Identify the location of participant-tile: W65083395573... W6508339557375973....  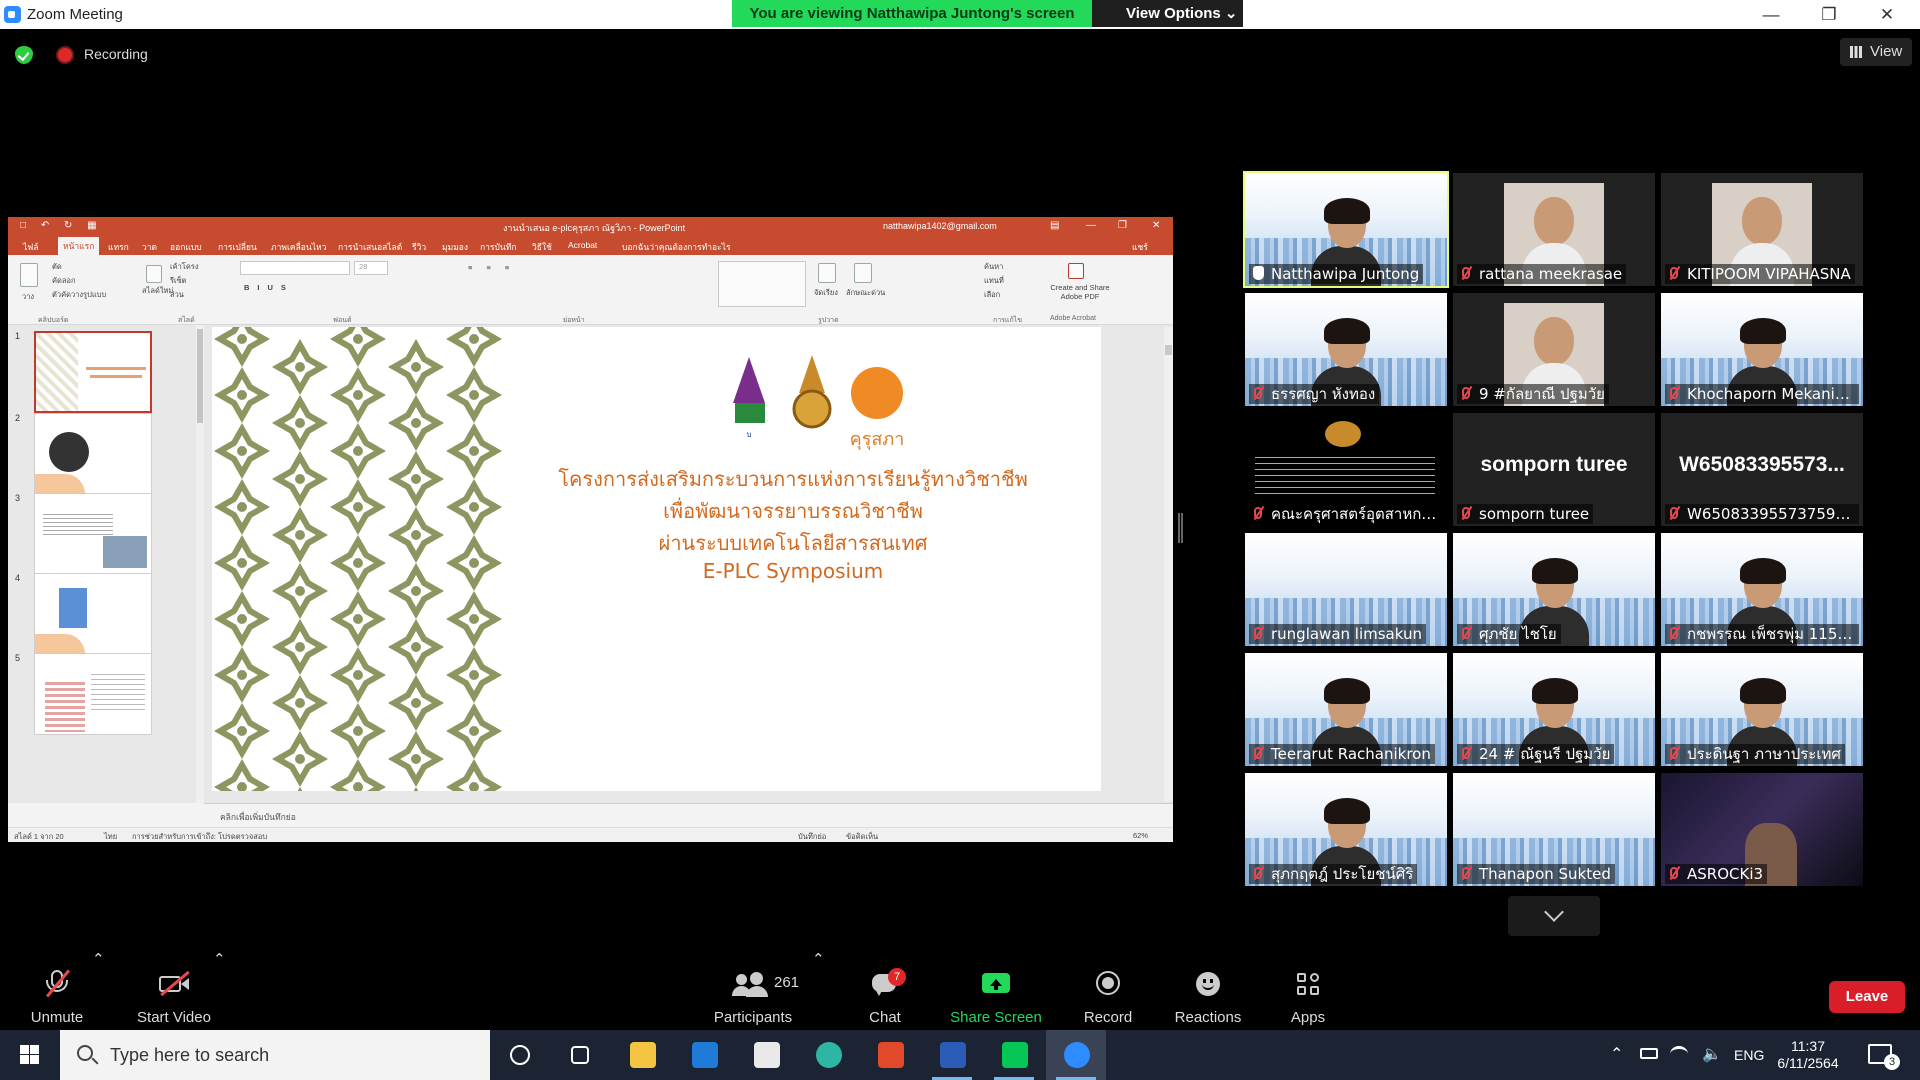
(1762, 469).